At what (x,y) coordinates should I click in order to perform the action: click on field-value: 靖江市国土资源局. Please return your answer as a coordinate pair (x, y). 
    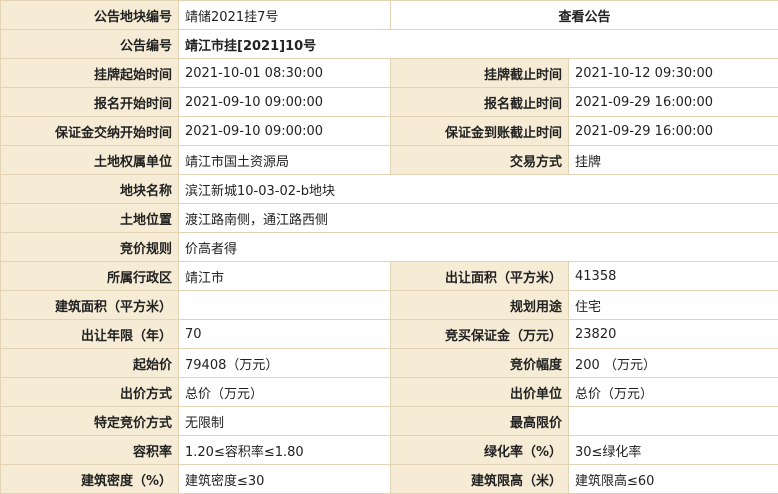
    Looking at the image, I should click on (285, 160).